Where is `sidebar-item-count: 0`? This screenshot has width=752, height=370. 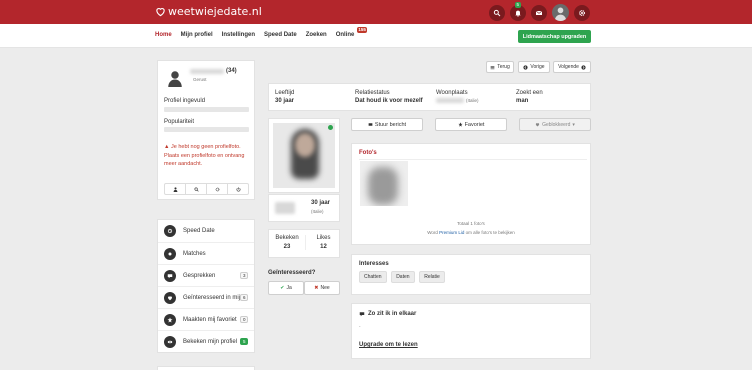 sidebar-item-count: 0 is located at coordinates (244, 319).